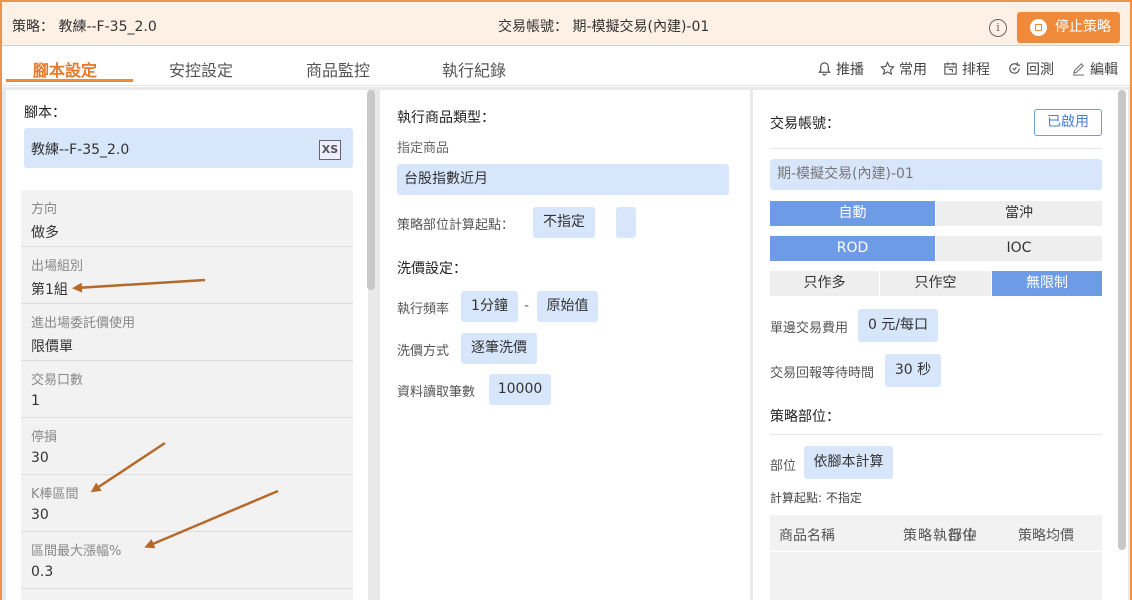  What do you see at coordinates (520, 389) in the screenshot?
I see `read-count-input: 10000` at bounding box center [520, 389].